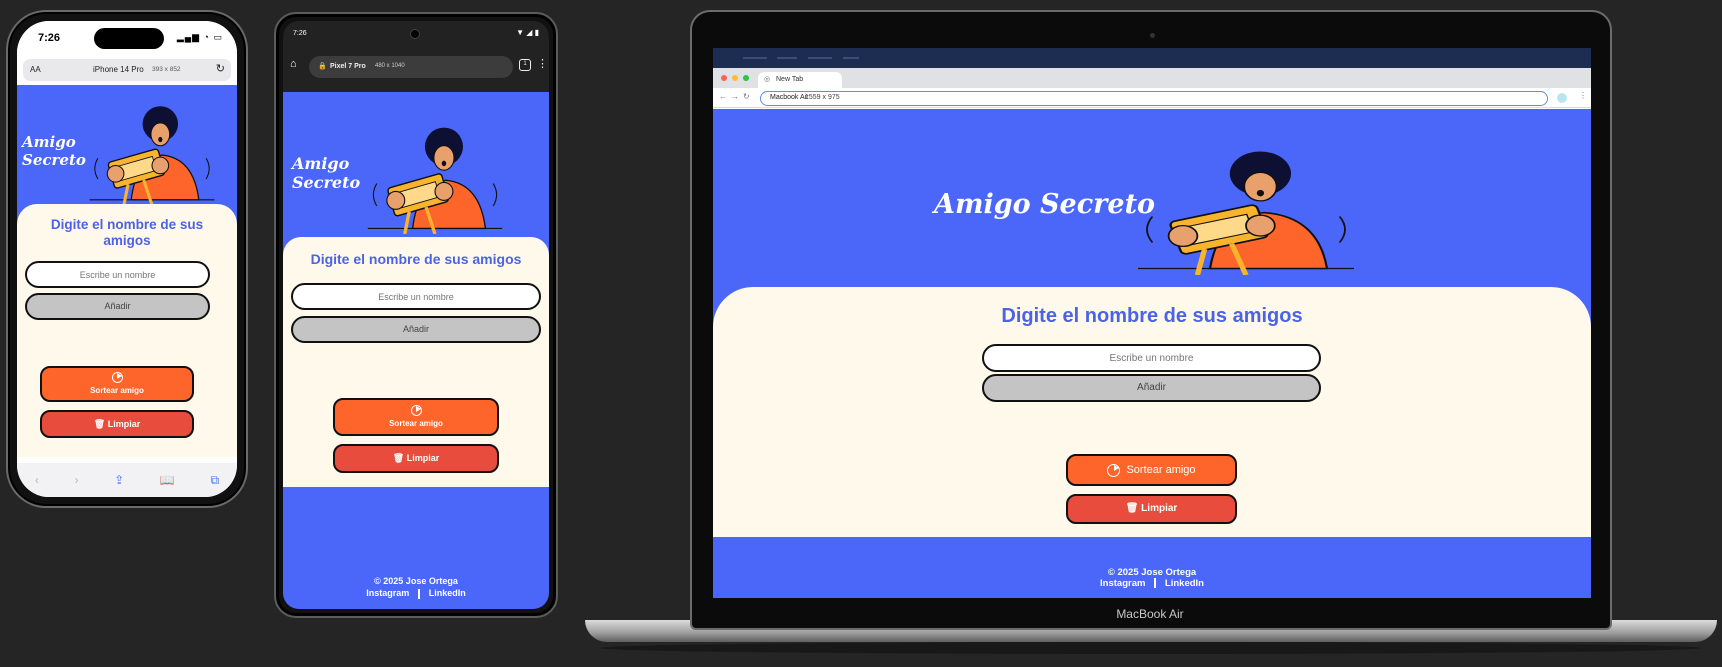 This screenshot has width=1722, height=667. I want to click on mac-menu-bar, so click(1152, 58).